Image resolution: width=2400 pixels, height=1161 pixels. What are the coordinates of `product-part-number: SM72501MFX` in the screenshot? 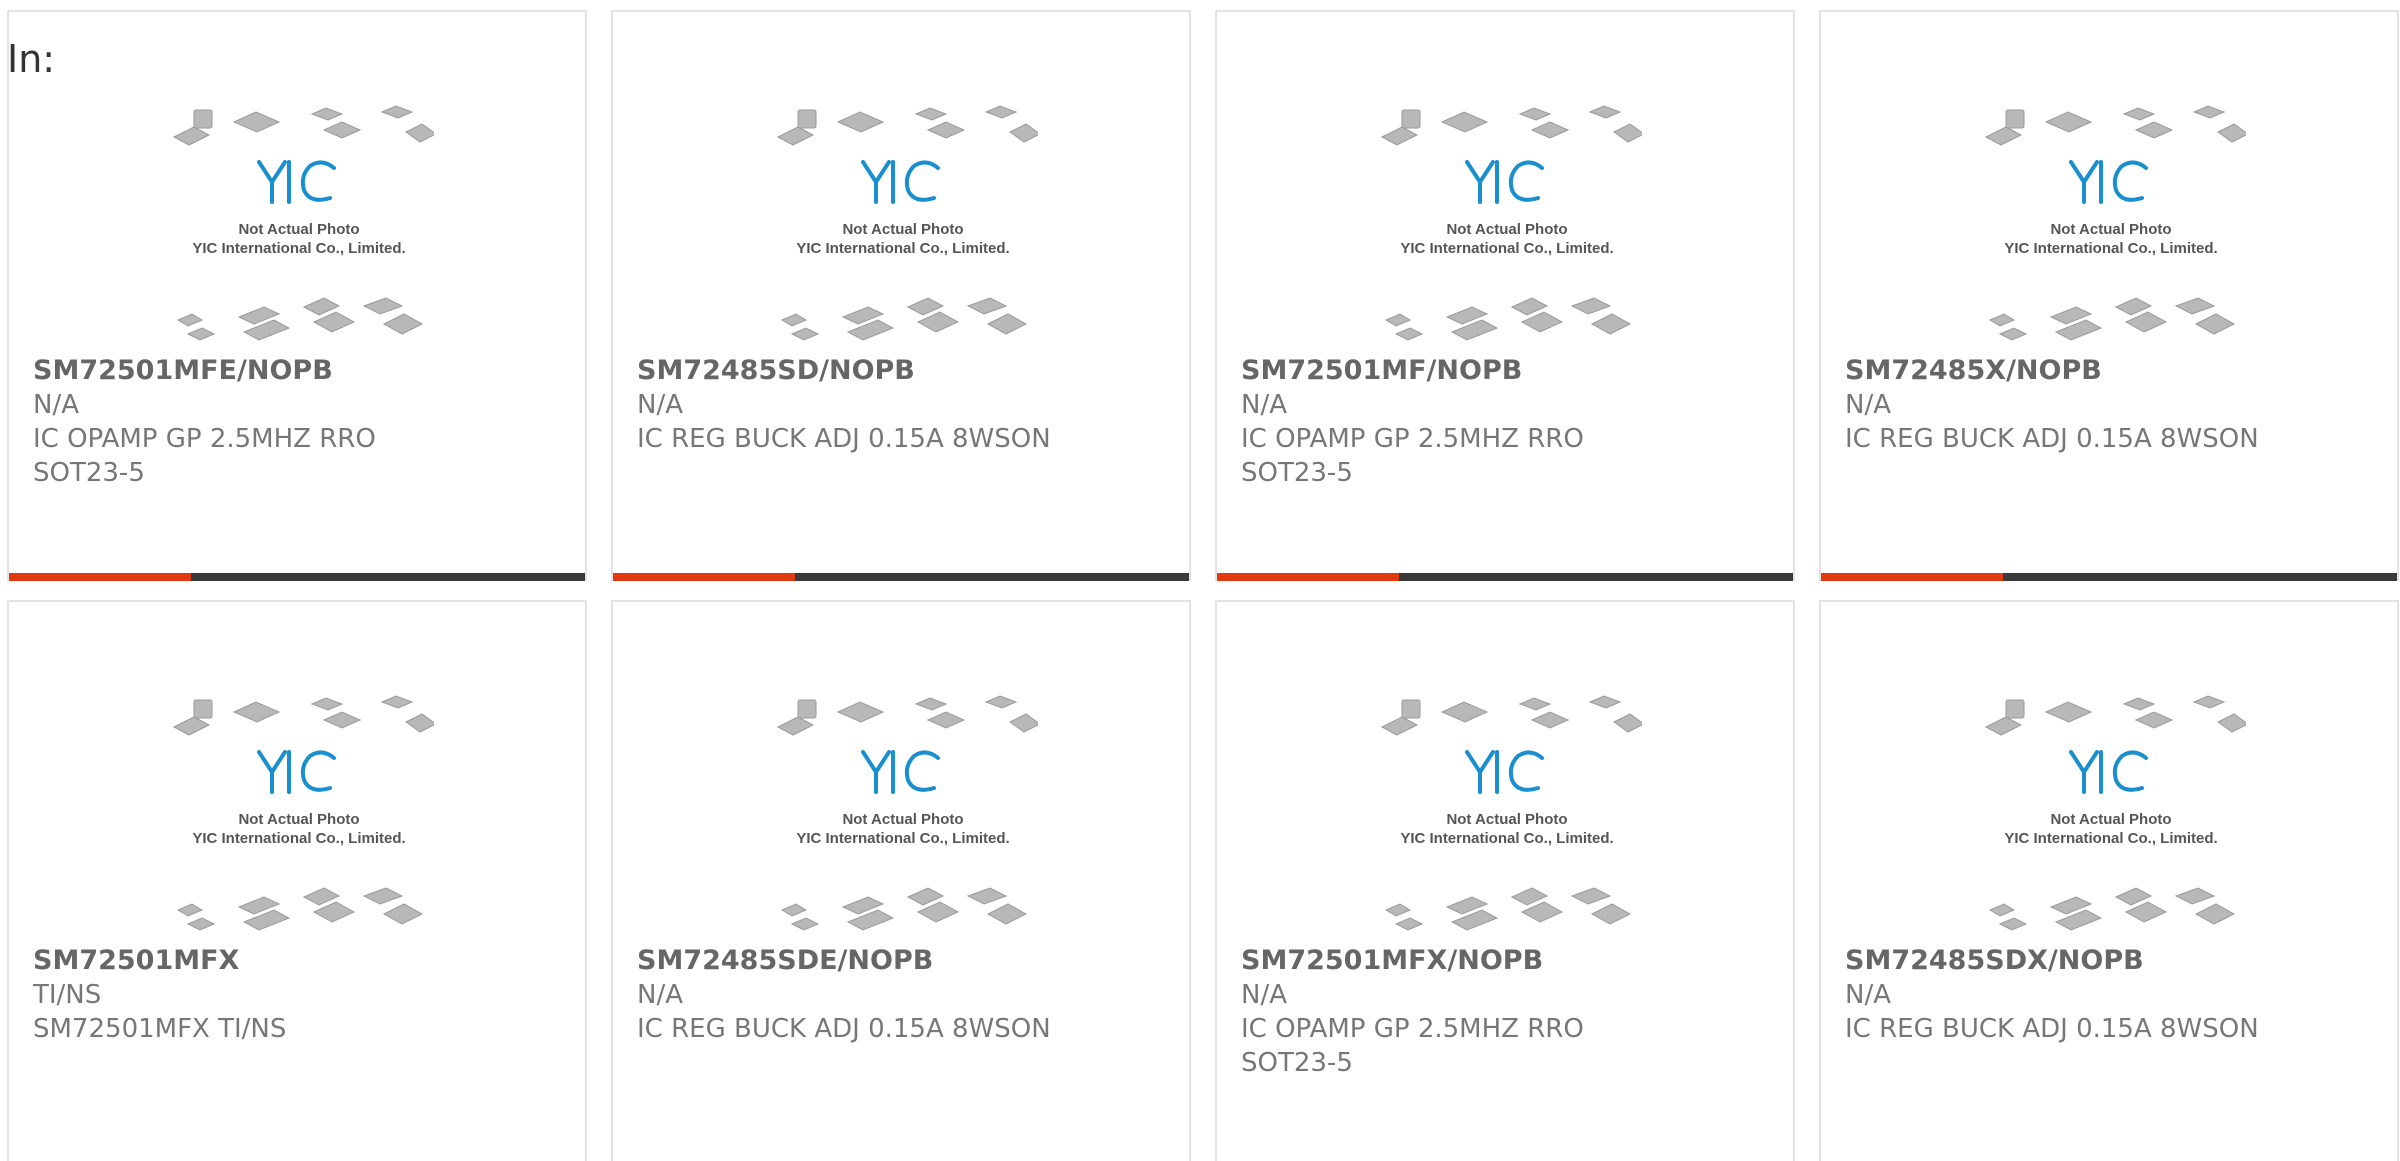 It's located at (299, 961).